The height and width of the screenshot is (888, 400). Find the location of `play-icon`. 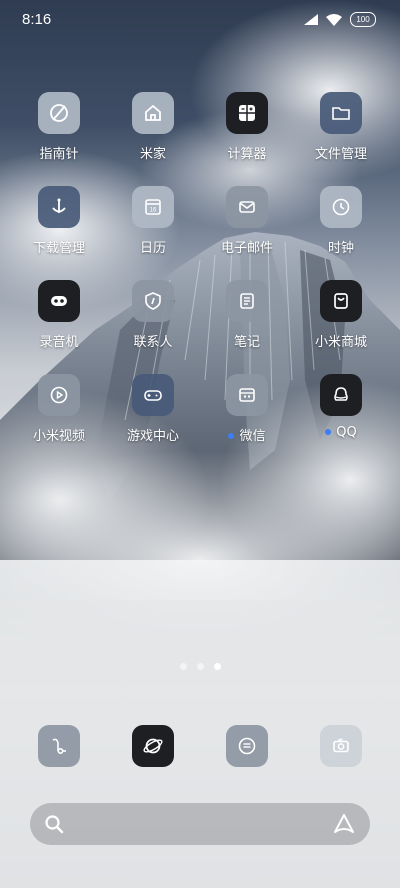

play-icon is located at coordinates (59, 395).